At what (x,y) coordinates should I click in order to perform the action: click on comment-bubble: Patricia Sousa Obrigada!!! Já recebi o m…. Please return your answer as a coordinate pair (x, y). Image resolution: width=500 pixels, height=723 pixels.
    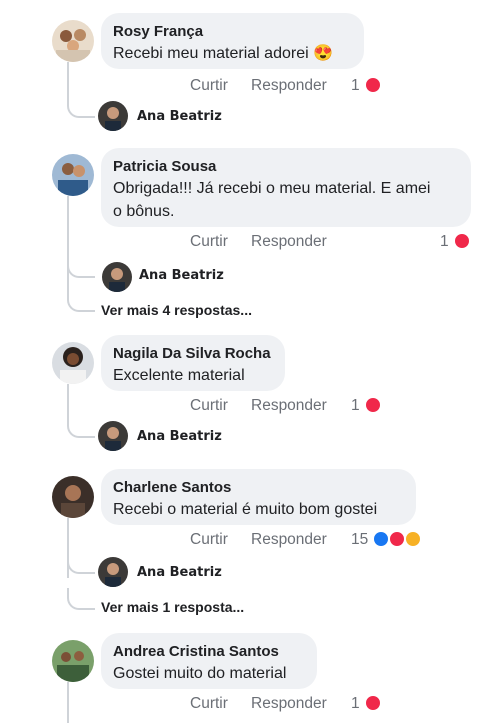
    Looking at the image, I should click on (286, 187).